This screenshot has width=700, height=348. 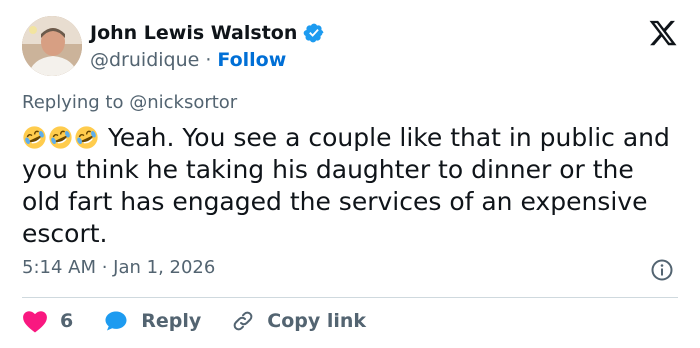 I want to click on avatar, so click(x=52, y=46).